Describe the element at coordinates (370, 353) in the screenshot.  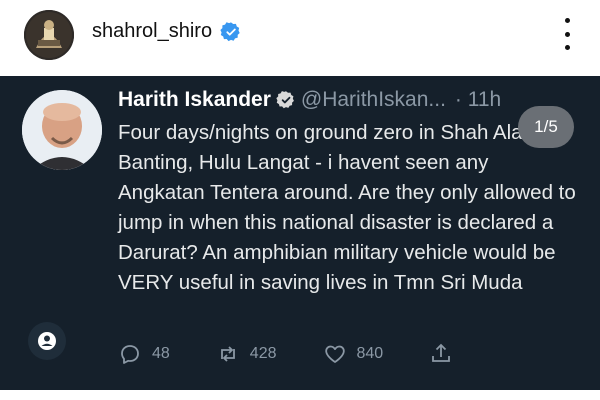
I see `like-count: 840` at that location.